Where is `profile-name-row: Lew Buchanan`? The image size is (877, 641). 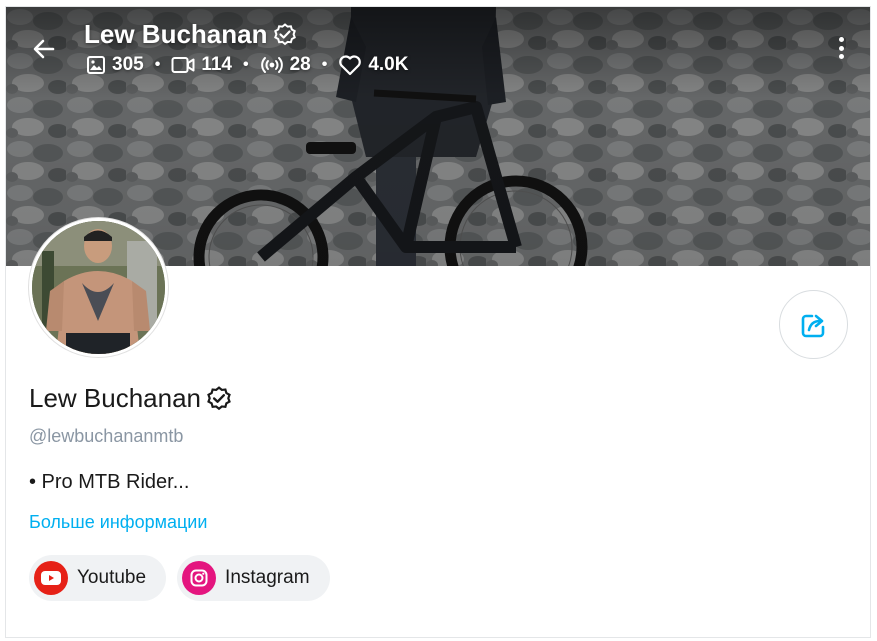 profile-name-row: Lew Buchanan is located at coordinates (130, 398).